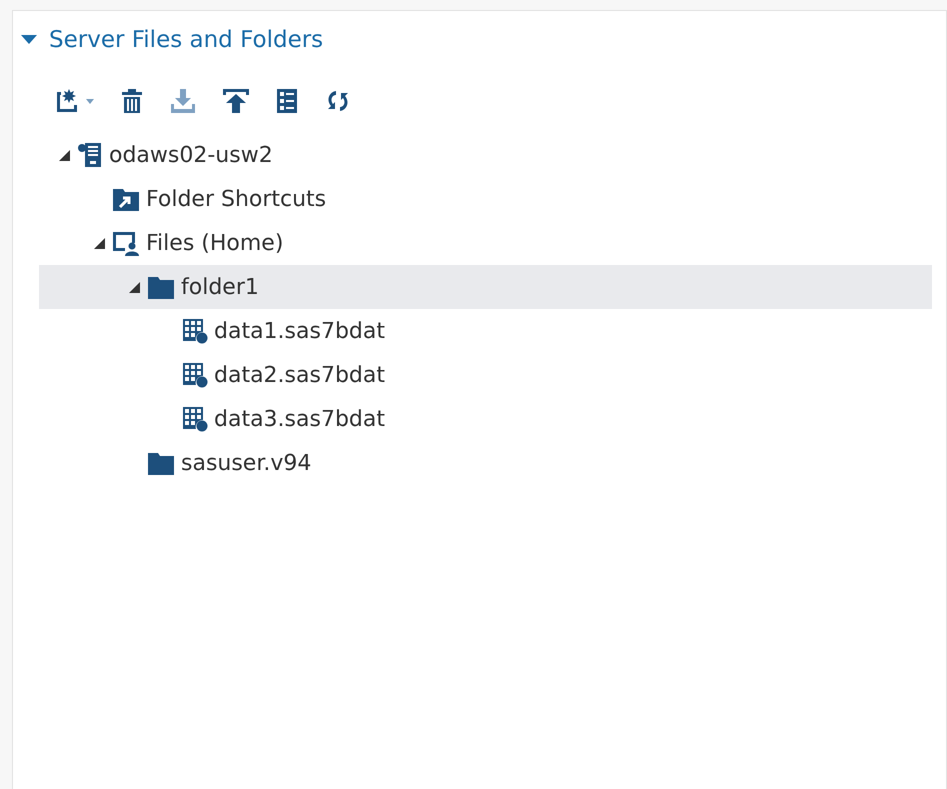 The width and height of the screenshot is (947, 789). Describe the element at coordinates (236, 101) in the screenshot. I see `upload-icon` at that location.